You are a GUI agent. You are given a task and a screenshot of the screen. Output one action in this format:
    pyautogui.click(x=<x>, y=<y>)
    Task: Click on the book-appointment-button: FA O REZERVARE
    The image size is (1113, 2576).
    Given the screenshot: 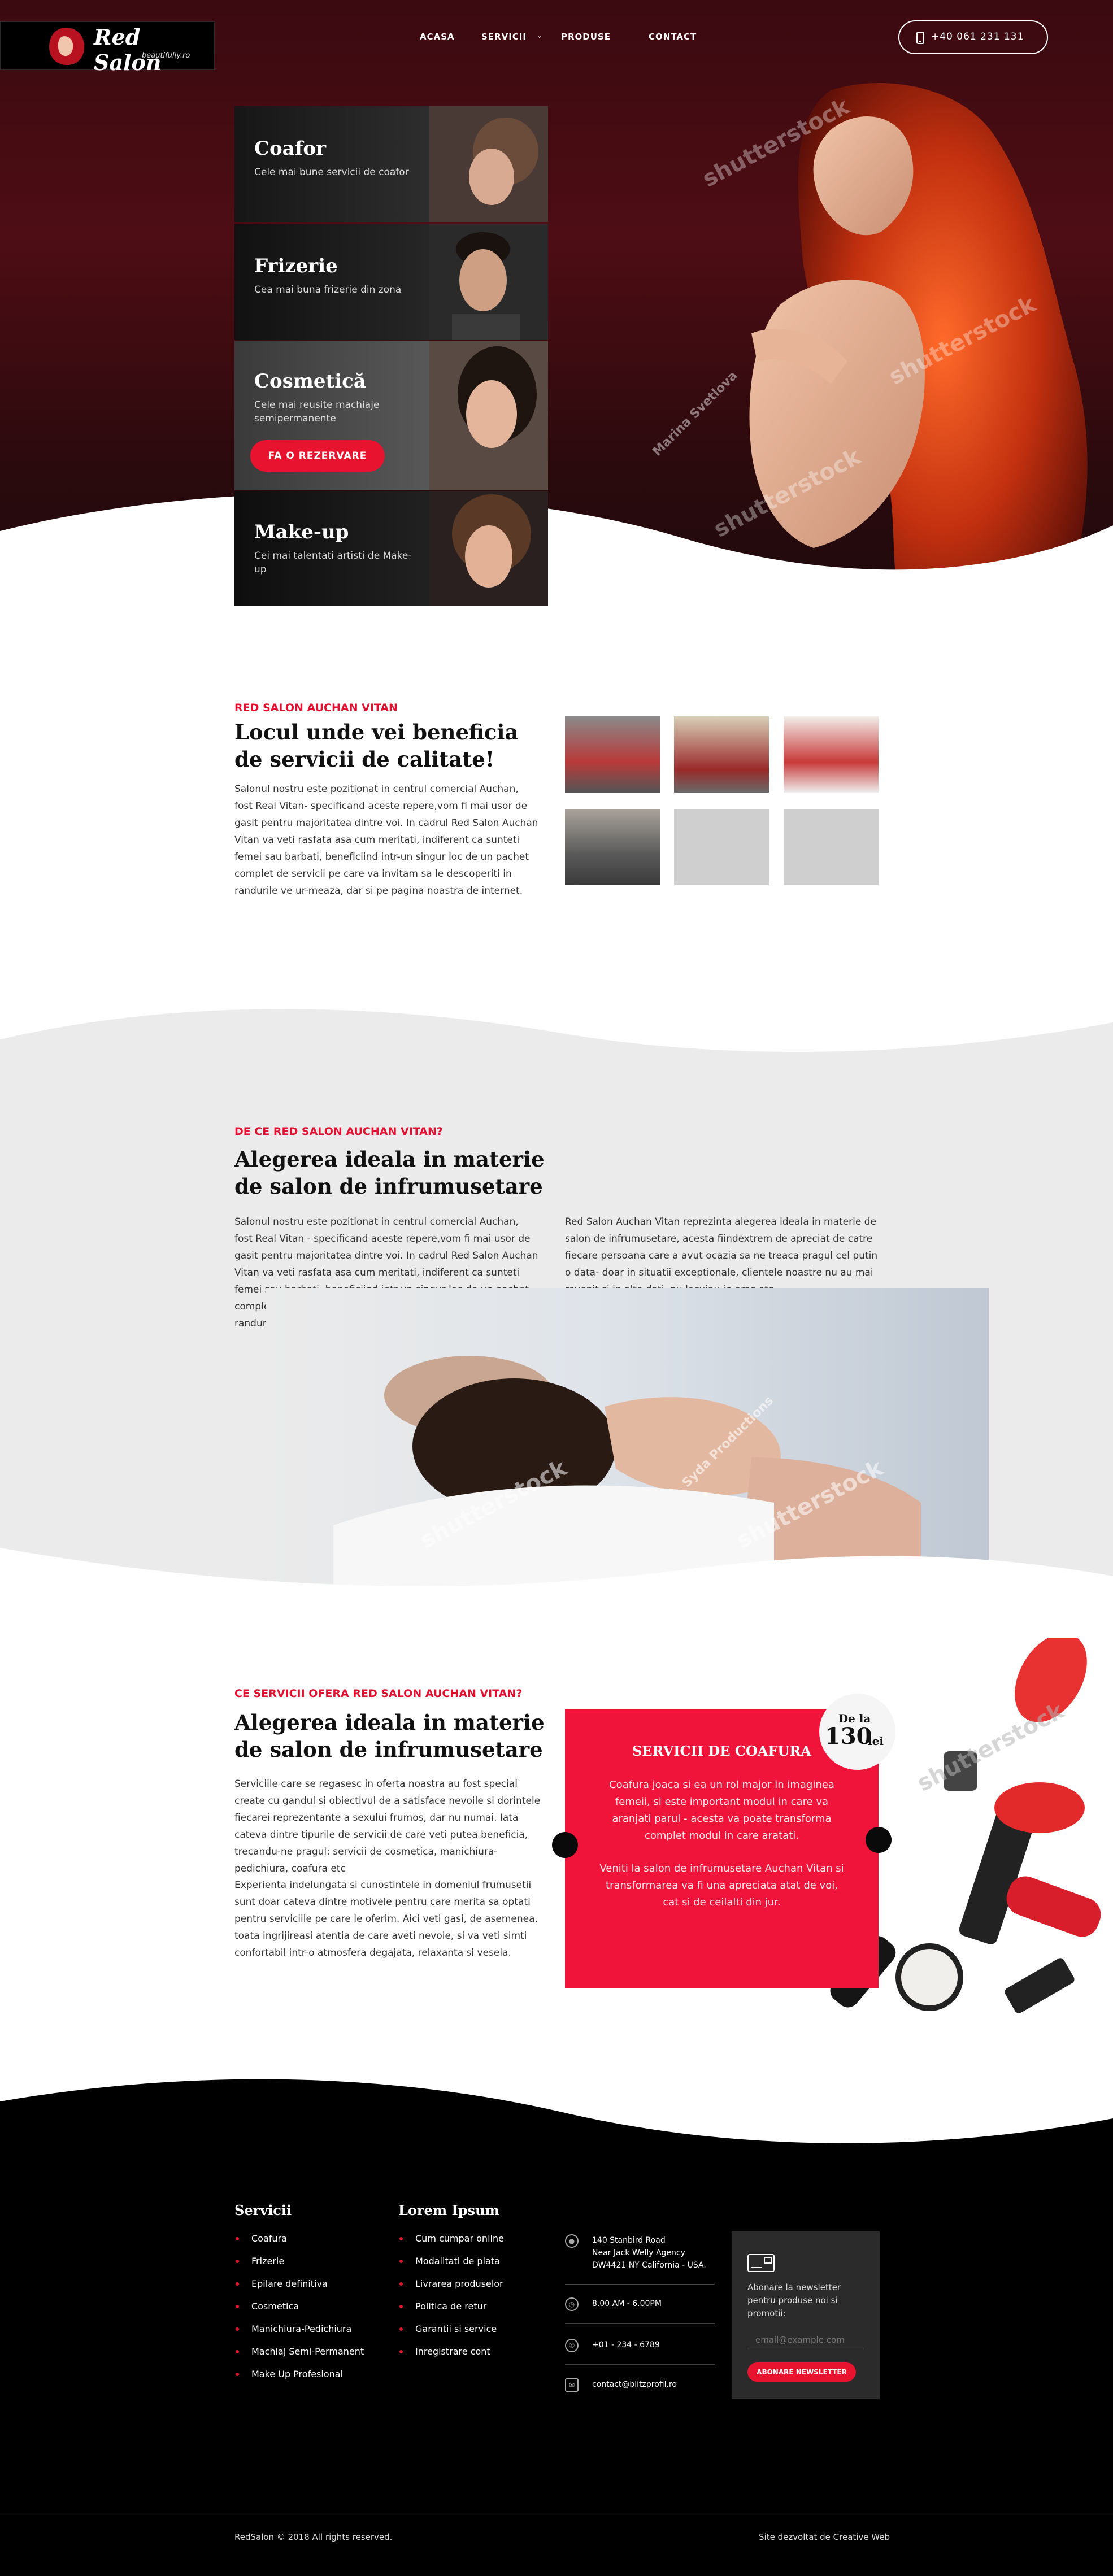 What is the action you would take?
    pyautogui.click(x=317, y=456)
    